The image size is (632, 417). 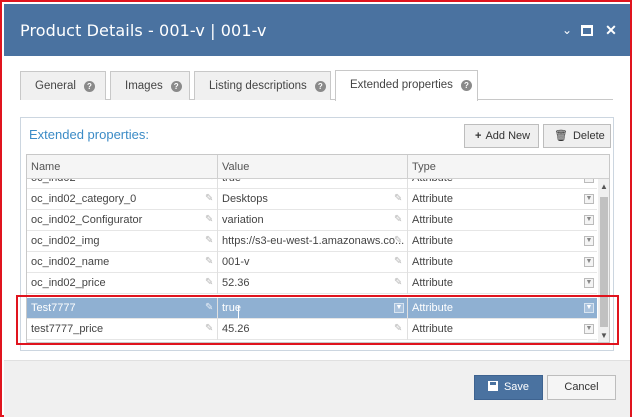 What do you see at coordinates (122, 283) in the screenshot?
I see `cell-name: oc_ind02_price ✎` at bounding box center [122, 283].